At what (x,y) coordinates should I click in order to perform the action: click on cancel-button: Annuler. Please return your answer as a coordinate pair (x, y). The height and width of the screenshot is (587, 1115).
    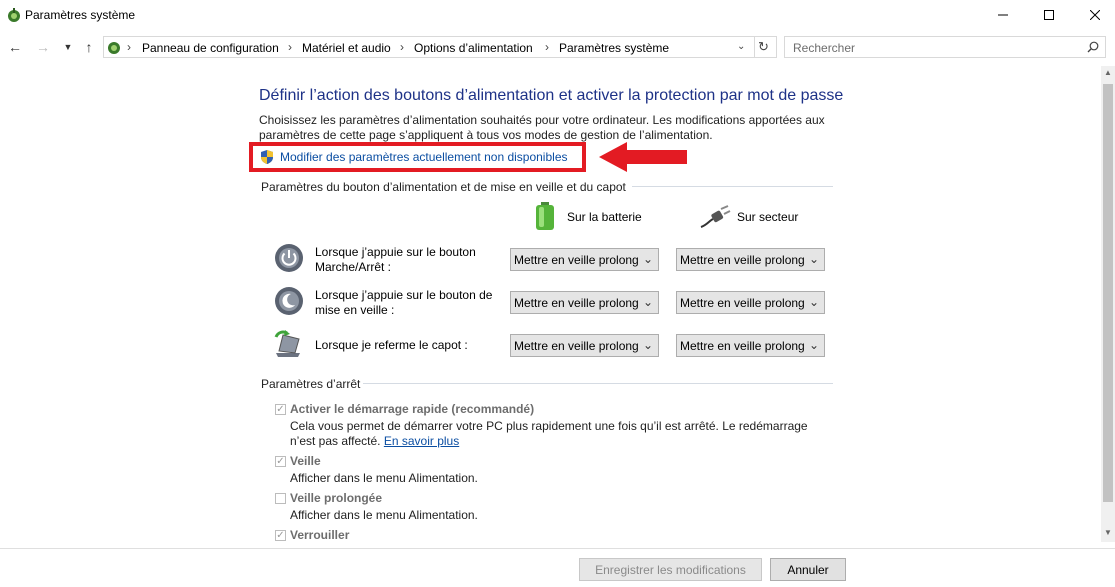
    Looking at the image, I should click on (808, 569).